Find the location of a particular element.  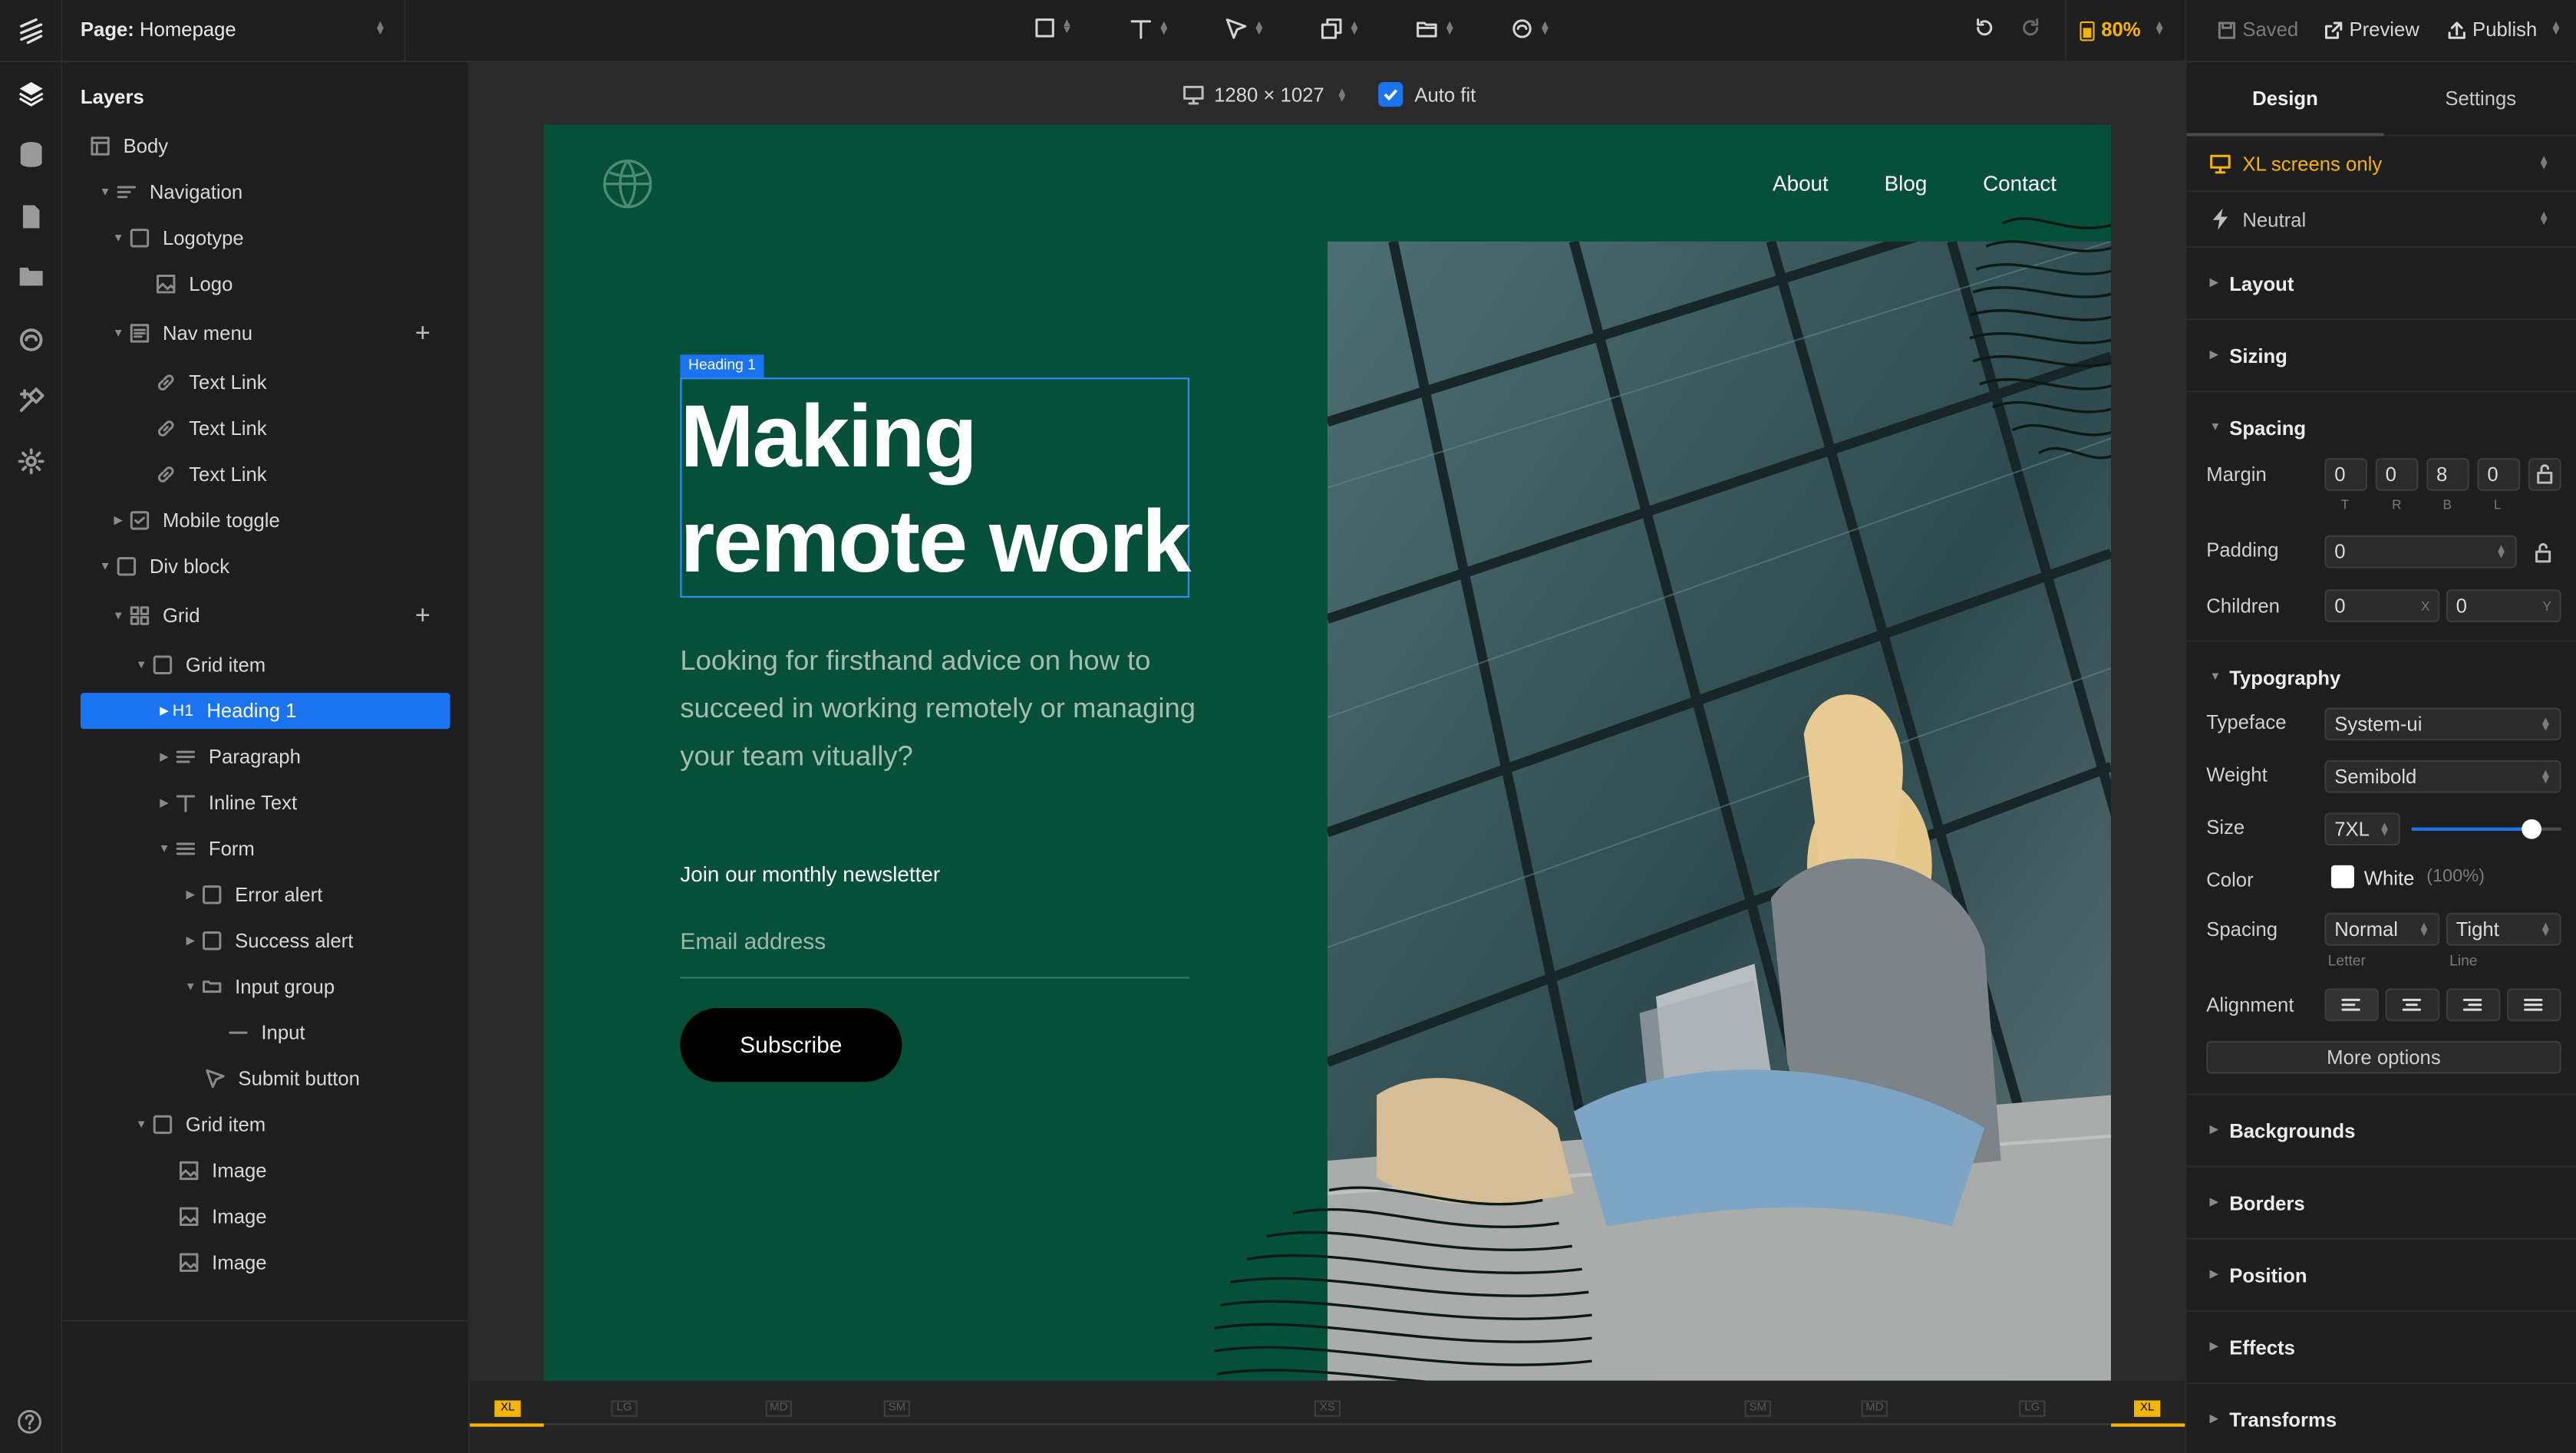

page-icon is located at coordinates (31, 217).